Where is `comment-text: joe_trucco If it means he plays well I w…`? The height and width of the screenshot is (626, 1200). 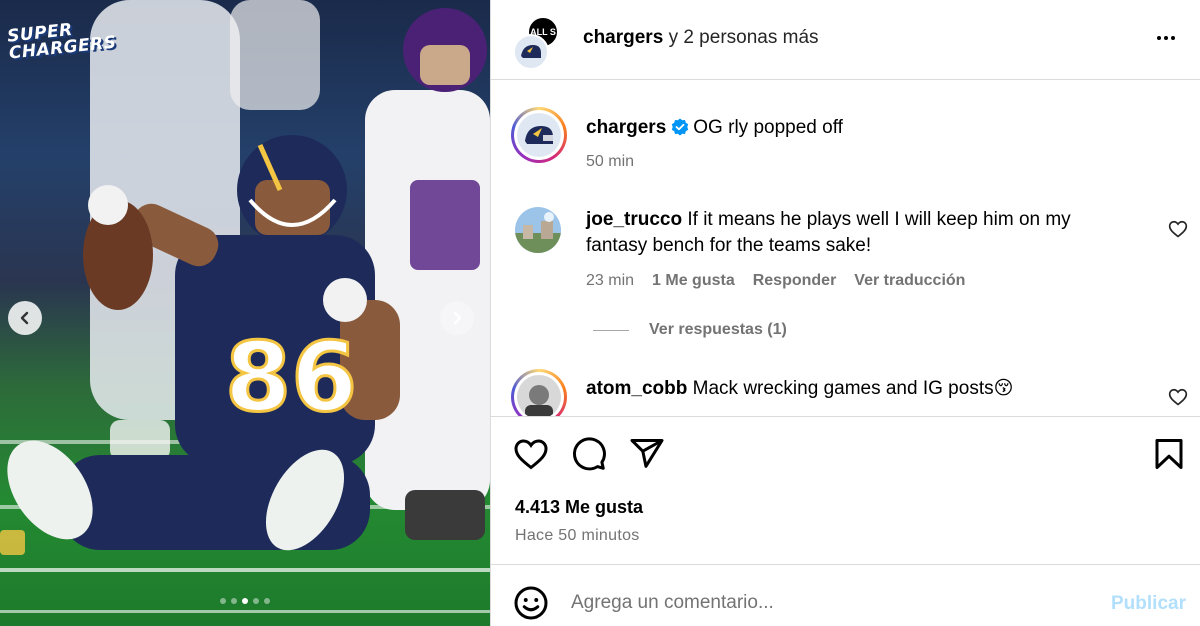
comment-text: joe_trucco If it means he plays well I w… is located at coordinates (856, 233).